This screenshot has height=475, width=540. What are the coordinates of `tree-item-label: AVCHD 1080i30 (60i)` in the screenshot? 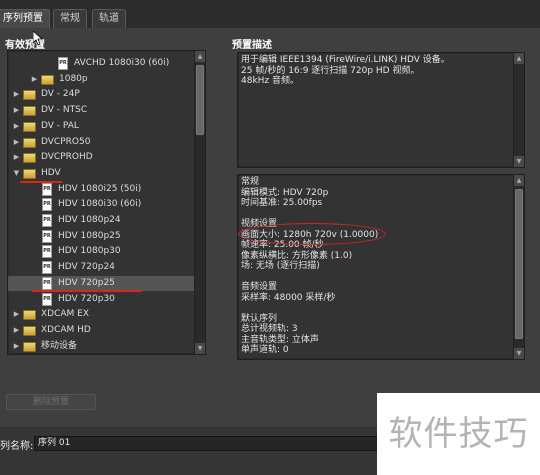 It's located at (122, 63).